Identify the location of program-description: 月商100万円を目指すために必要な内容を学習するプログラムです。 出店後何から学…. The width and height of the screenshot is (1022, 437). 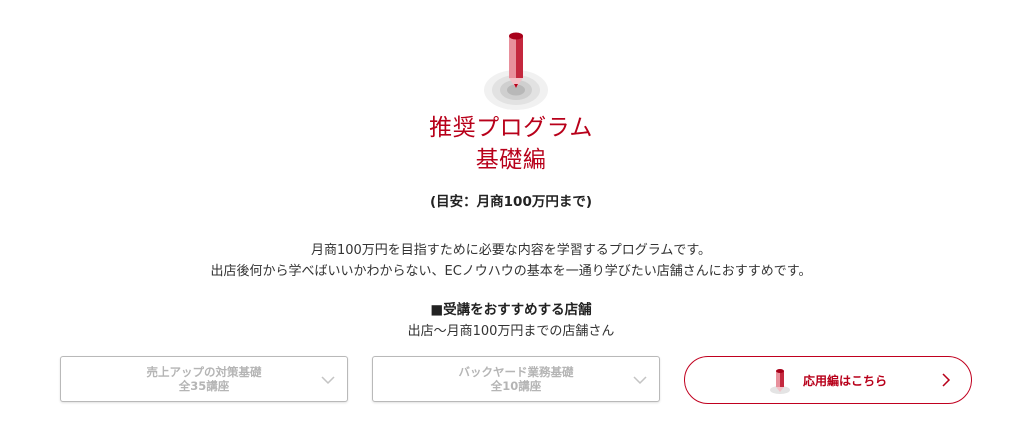
(511, 261).